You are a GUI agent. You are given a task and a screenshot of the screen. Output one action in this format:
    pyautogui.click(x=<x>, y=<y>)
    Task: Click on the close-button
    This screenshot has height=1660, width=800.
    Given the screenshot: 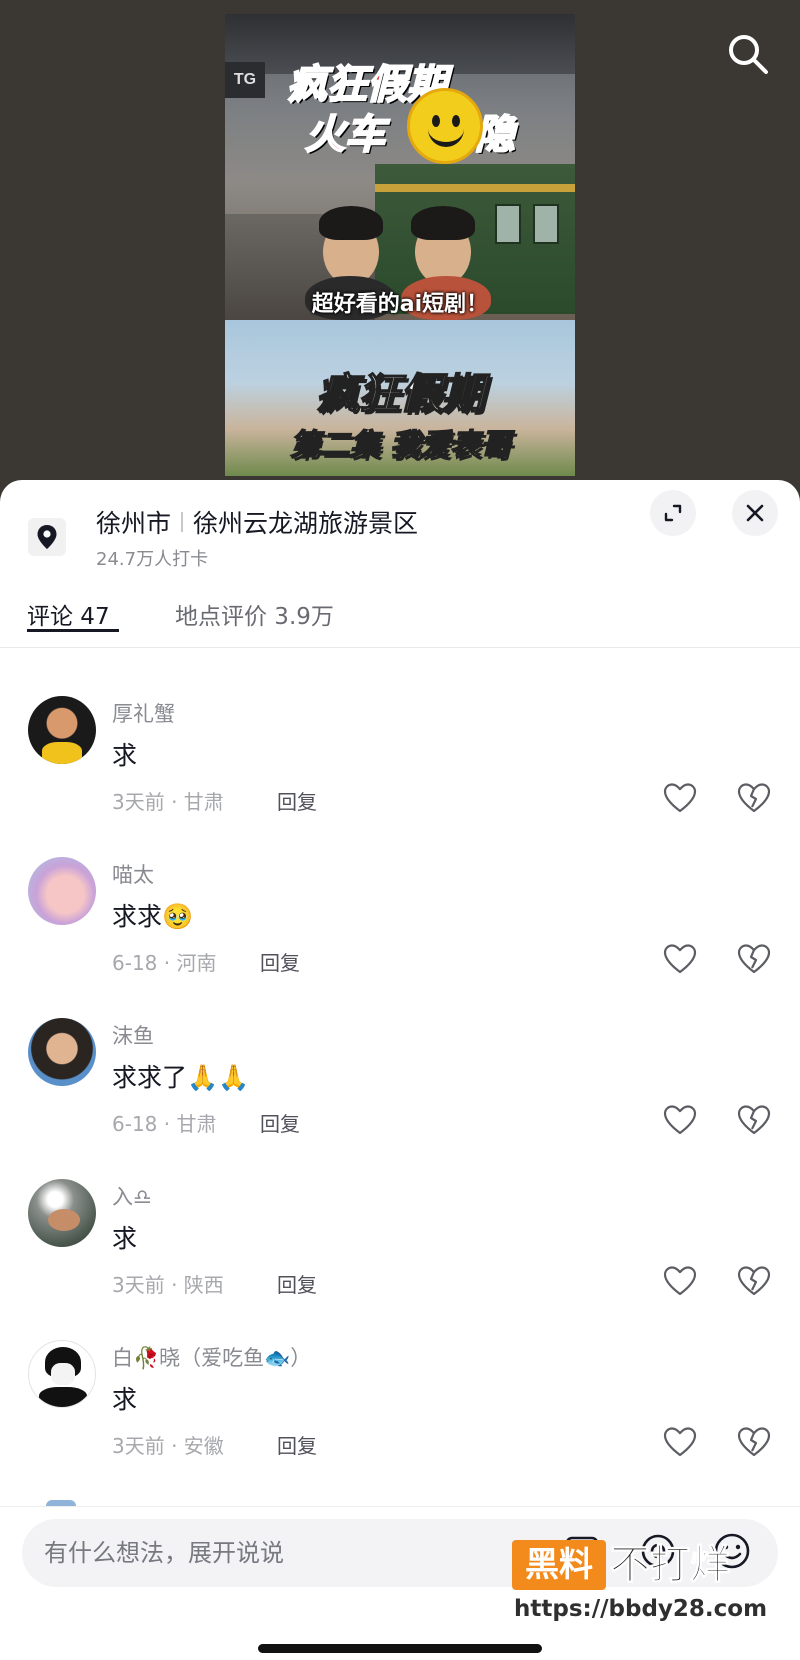 What is the action you would take?
    pyautogui.click(x=755, y=513)
    